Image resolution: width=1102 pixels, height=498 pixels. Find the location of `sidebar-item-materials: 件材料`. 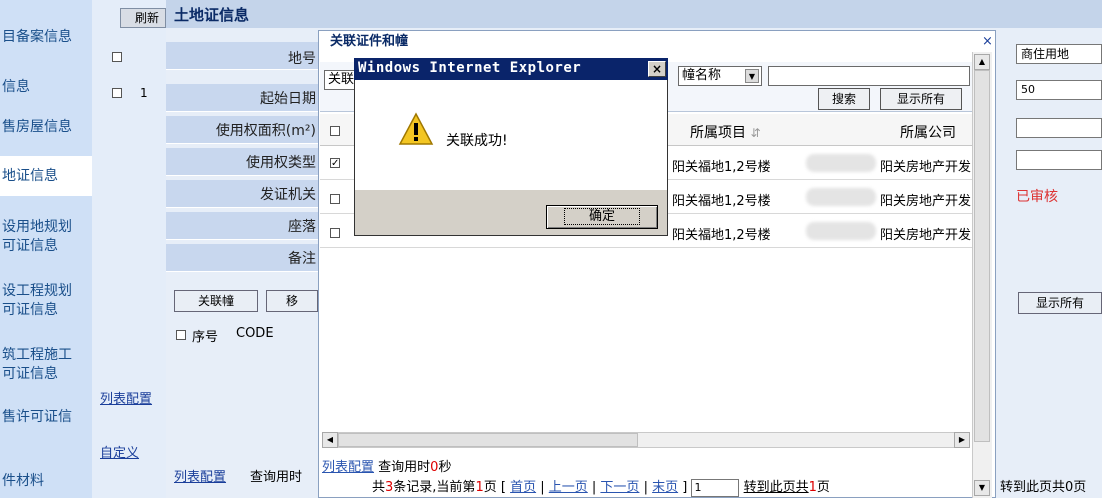

sidebar-item-materials: 件材料 is located at coordinates (46, 481).